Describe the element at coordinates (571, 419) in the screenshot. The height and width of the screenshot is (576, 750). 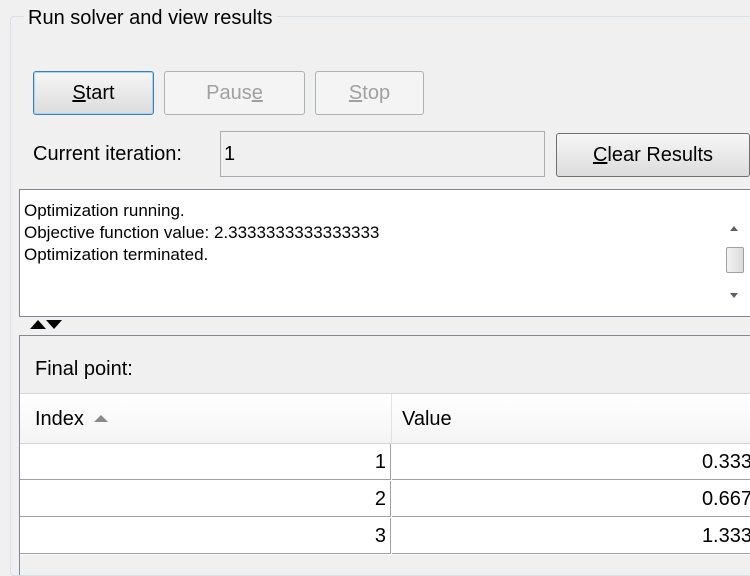
I see `column-header-value: Value` at that location.